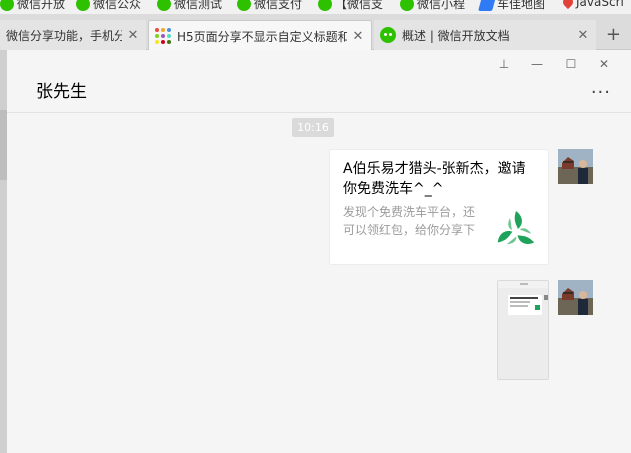 The height and width of the screenshot is (453, 631). What do you see at coordinates (601, 92) in the screenshot?
I see `more-options-icon: ···` at bounding box center [601, 92].